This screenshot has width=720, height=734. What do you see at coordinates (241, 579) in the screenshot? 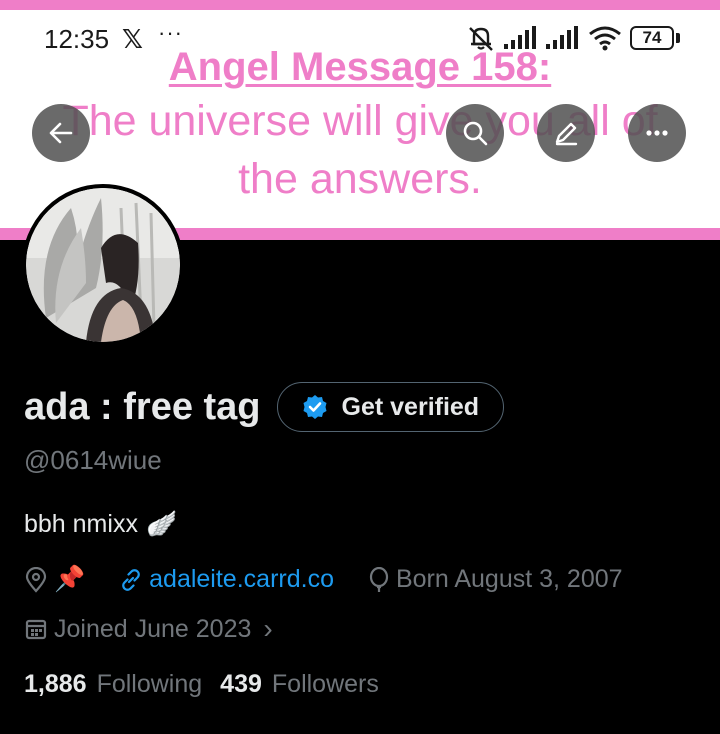
I see `website-link: adaleite.carrd.co` at bounding box center [241, 579].